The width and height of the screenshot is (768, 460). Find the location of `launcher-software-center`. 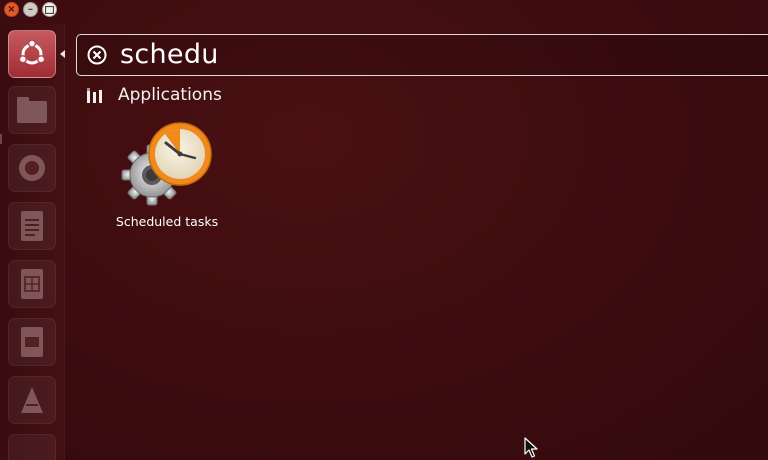

launcher-software-center is located at coordinates (32, 400).